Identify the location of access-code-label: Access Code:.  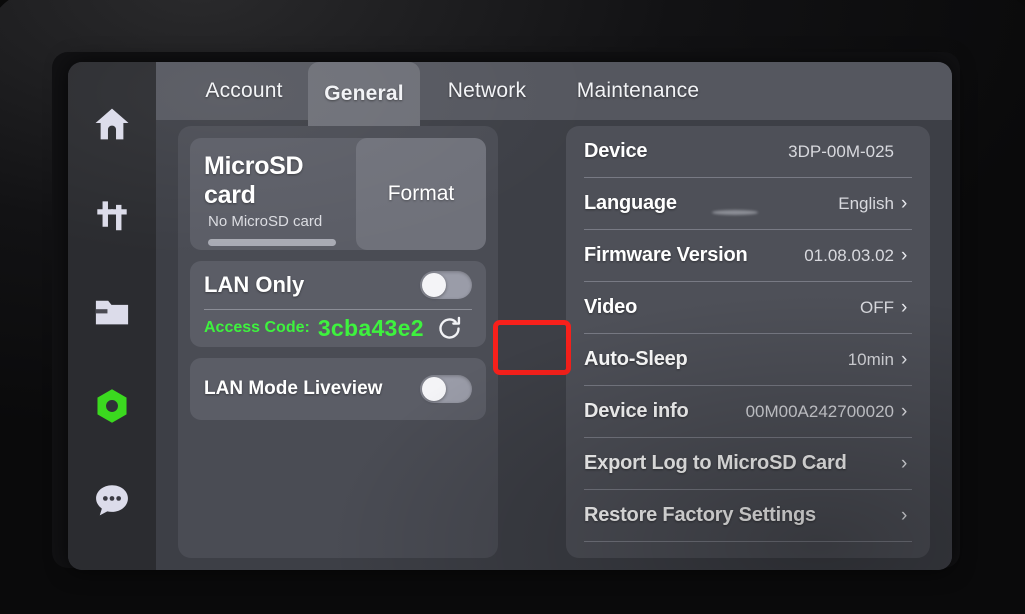
(257, 327).